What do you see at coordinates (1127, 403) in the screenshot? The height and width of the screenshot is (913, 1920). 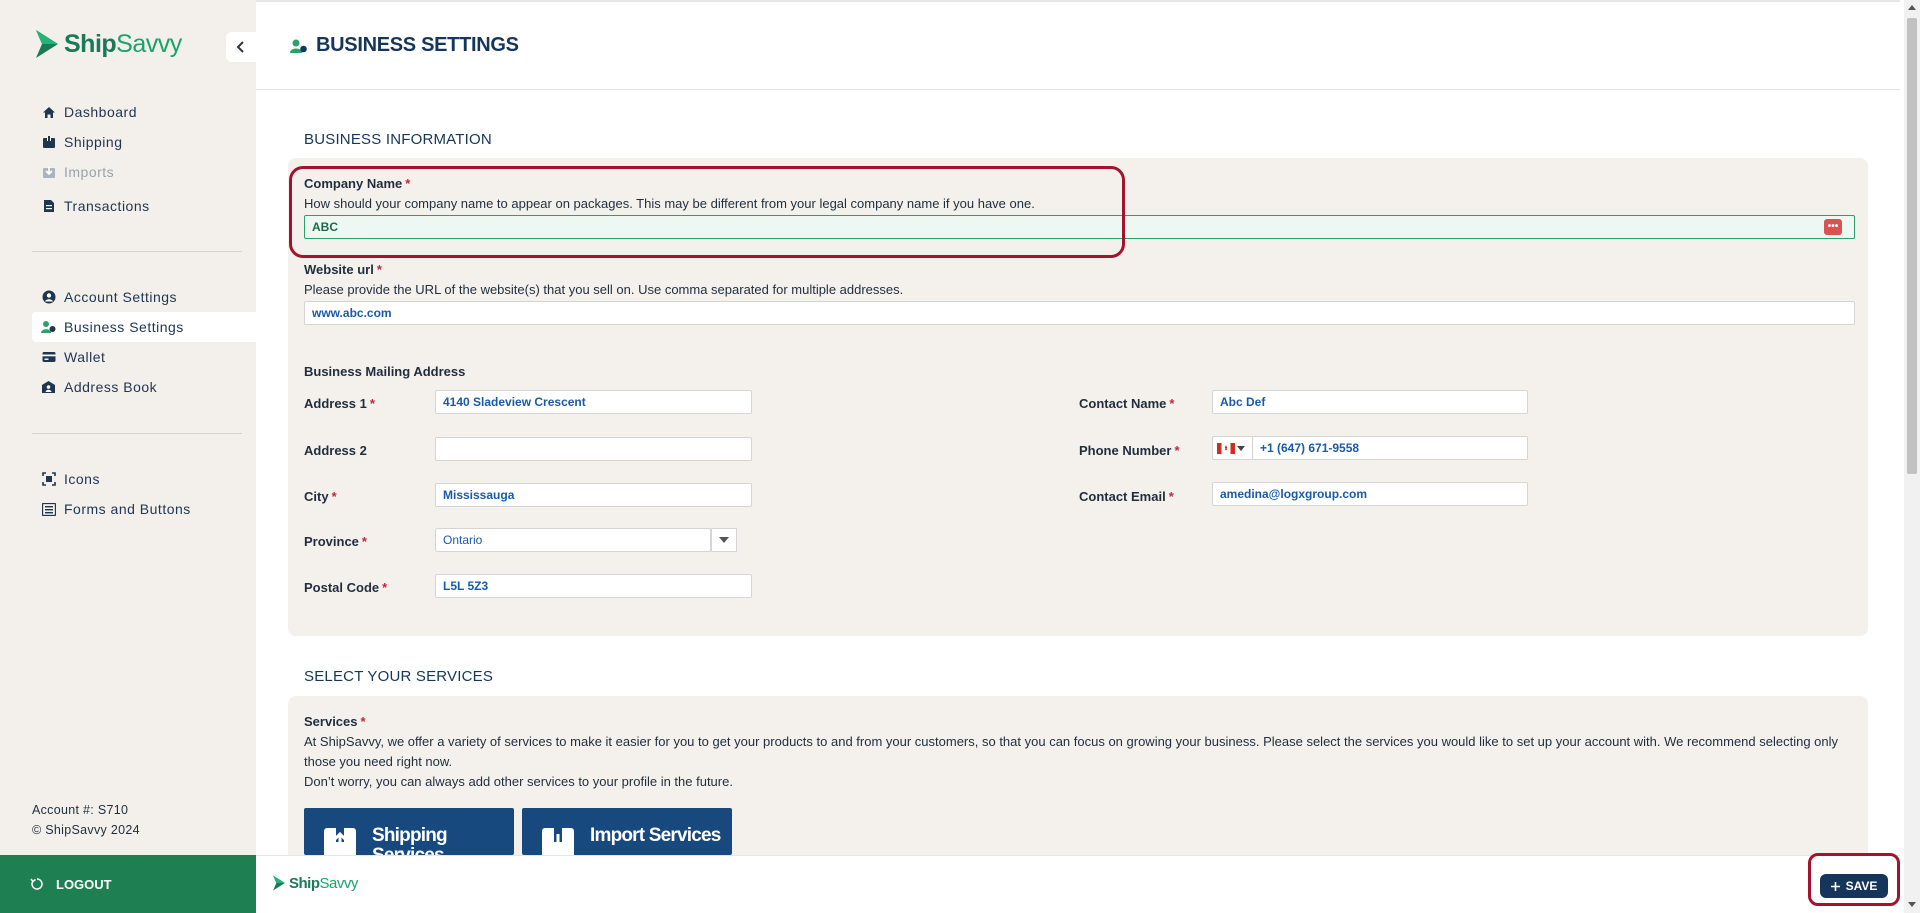 I see `contact-name-label: Contact Name *` at bounding box center [1127, 403].